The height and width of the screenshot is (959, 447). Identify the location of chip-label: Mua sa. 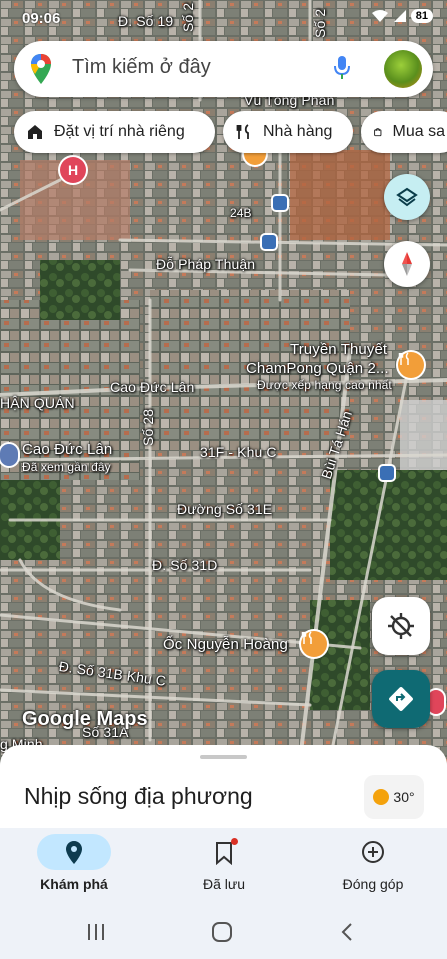
(418, 131).